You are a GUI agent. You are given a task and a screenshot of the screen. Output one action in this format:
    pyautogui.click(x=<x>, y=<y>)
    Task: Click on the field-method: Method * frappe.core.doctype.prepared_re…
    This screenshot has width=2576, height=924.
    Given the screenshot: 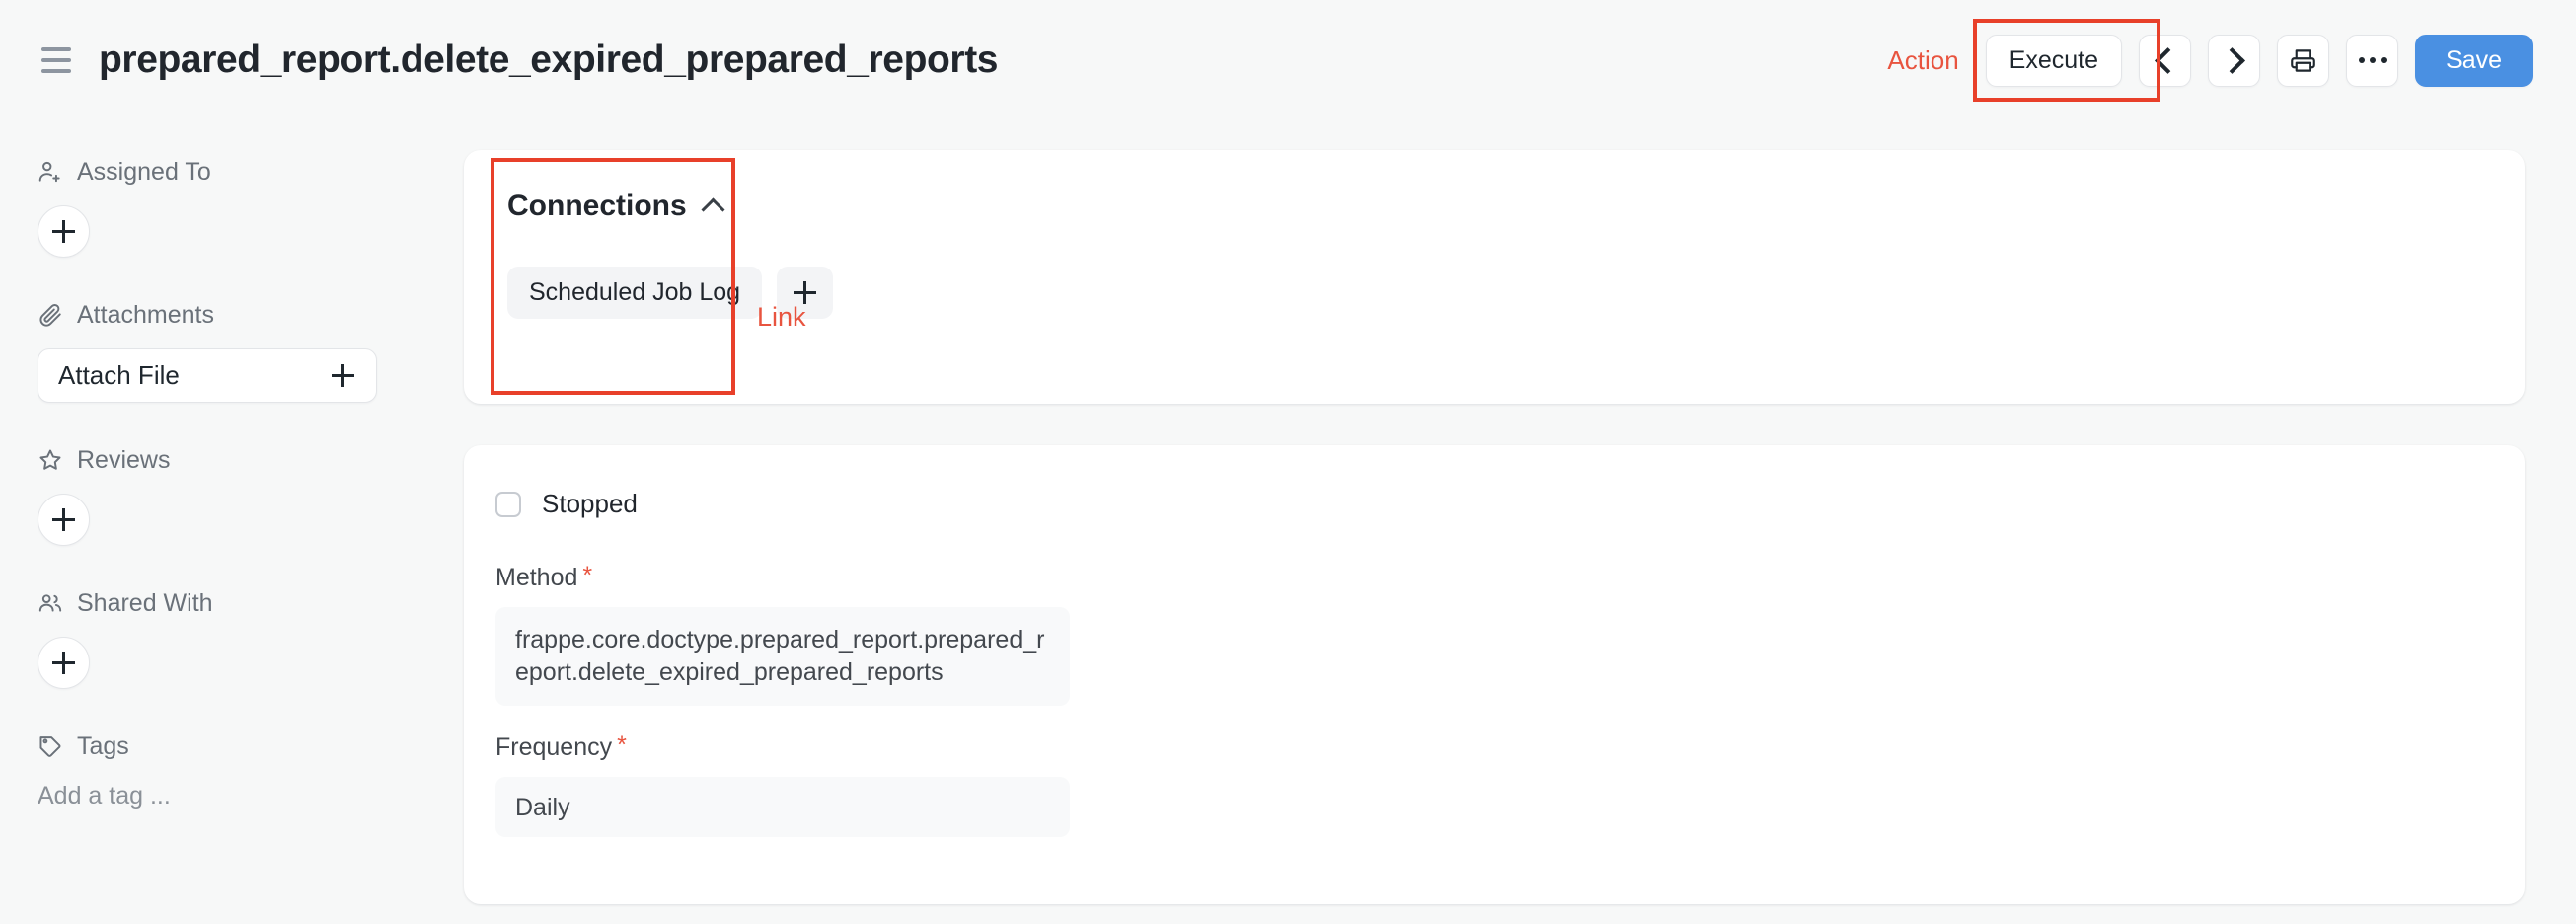 What is the action you would take?
    pyautogui.click(x=1488, y=635)
    